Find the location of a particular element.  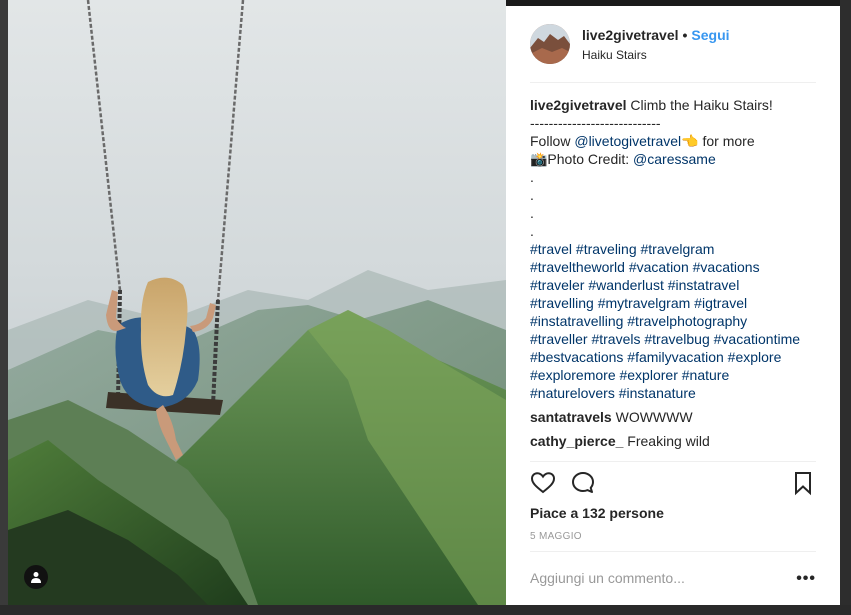

hashtag-line: #travel #traveling #travelgram is located at coordinates (680, 249).